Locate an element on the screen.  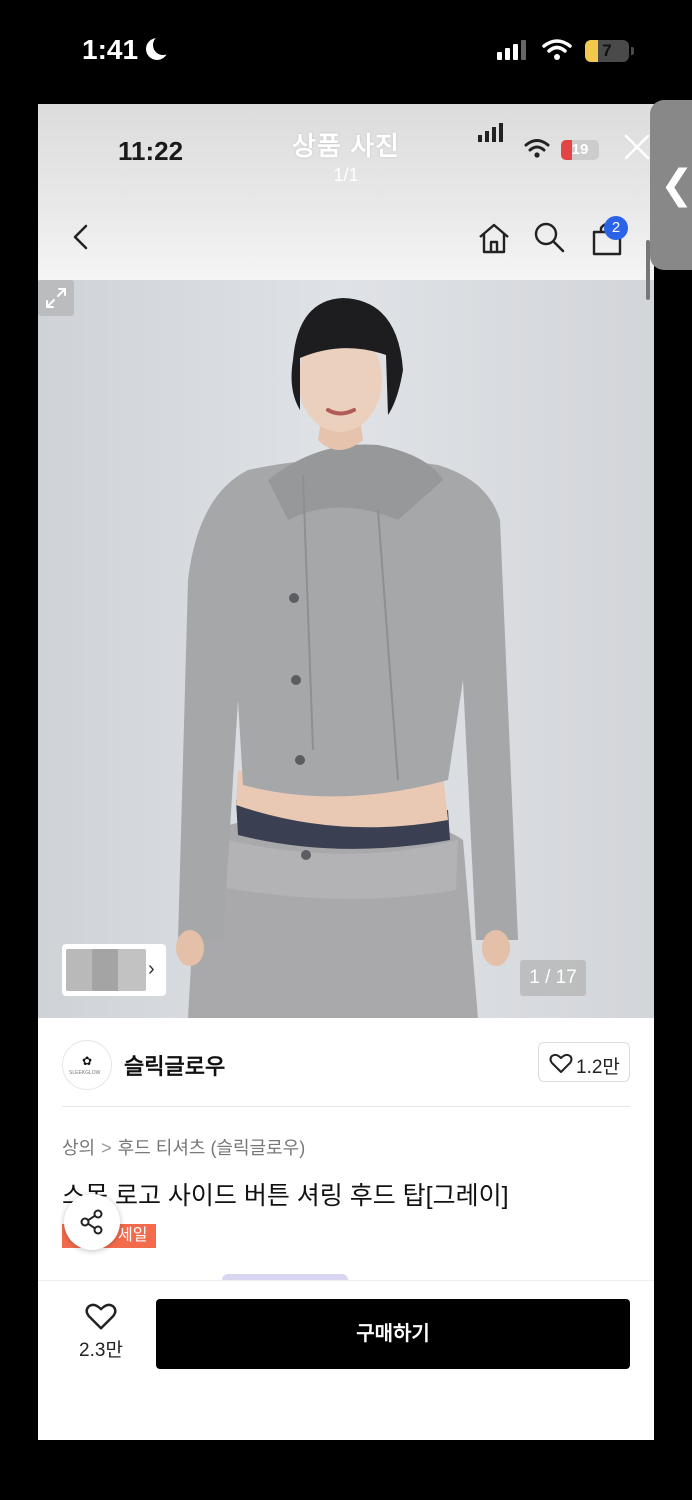
brand-logo-text: SLEEKGLOW is located at coordinates (85, 1073).